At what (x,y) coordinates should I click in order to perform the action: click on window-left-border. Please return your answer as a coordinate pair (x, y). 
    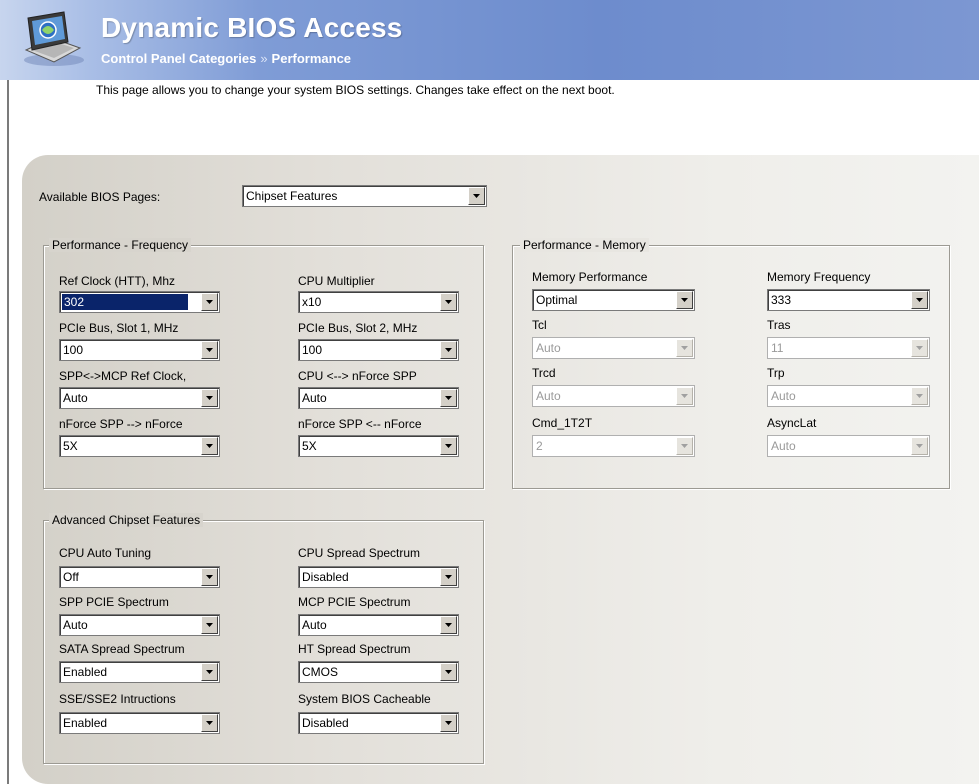
    Looking at the image, I should click on (8, 432).